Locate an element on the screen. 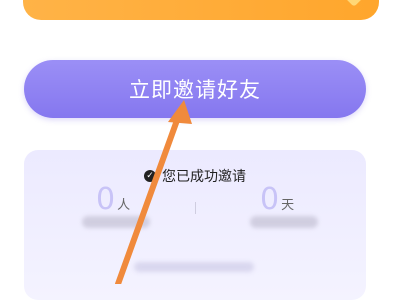 The image size is (400, 300). blurred-days-label is located at coordinates (284, 222).